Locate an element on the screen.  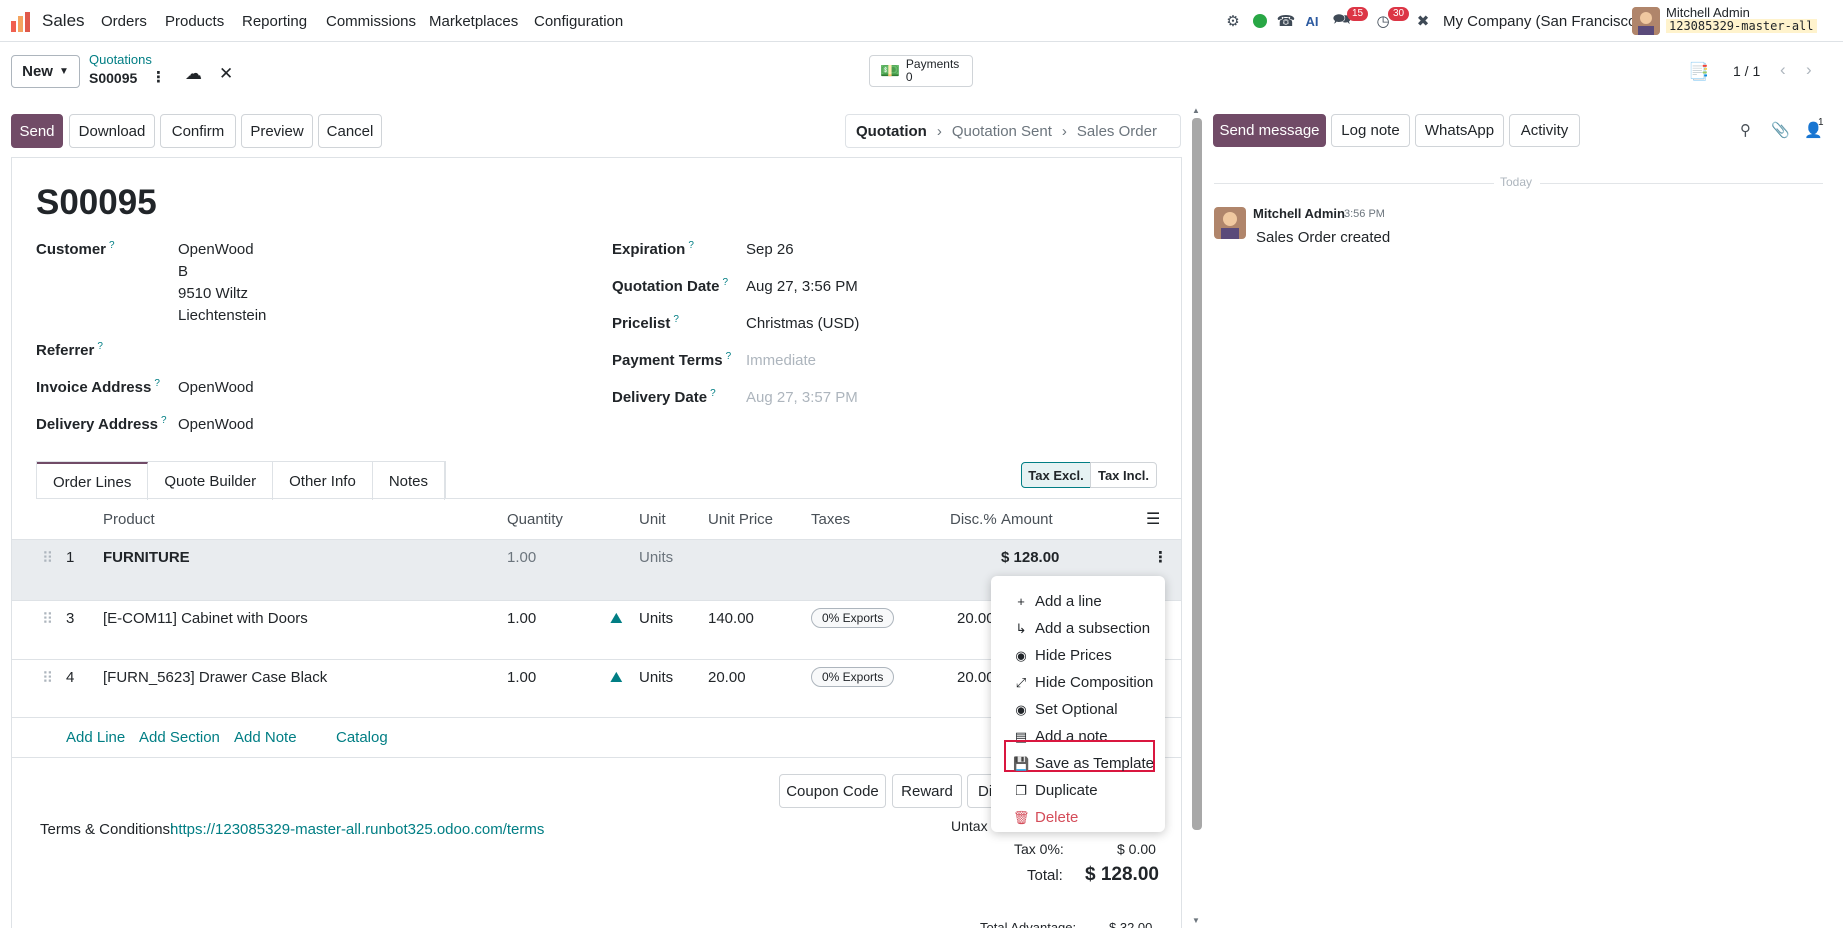
menu-reporting: Reporting is located at coordinates (274, 21).